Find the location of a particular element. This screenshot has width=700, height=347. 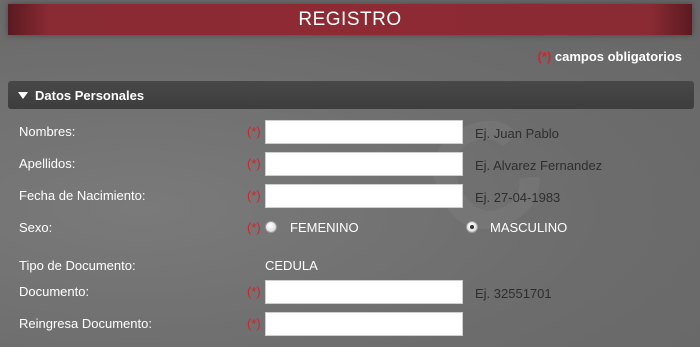

documento-hint: Ej. 32551701 is located at coordinates (513, 293).